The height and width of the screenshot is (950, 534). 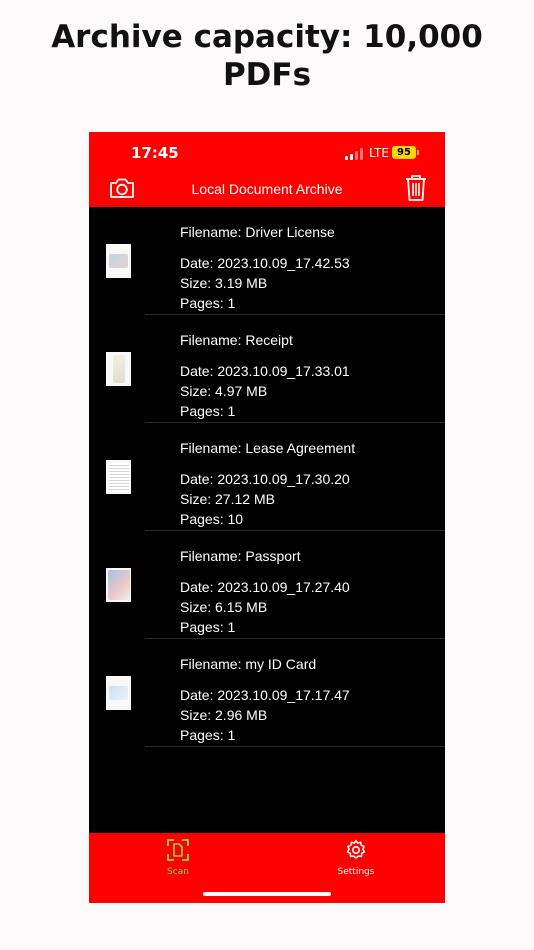 What do you see at coordinates (405, 152) in the screenshot?
I see `battery-icon: 95` at bounding box center [405, 152].